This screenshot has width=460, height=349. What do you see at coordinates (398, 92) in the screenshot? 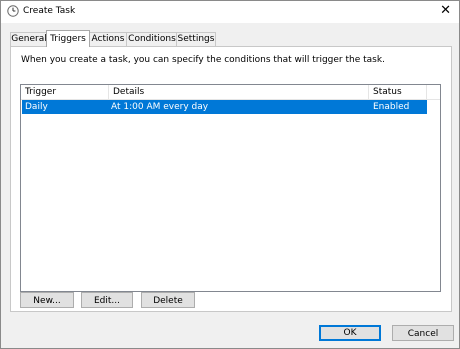
I see `column-header-status: Status` at bounding box center [398, 92].